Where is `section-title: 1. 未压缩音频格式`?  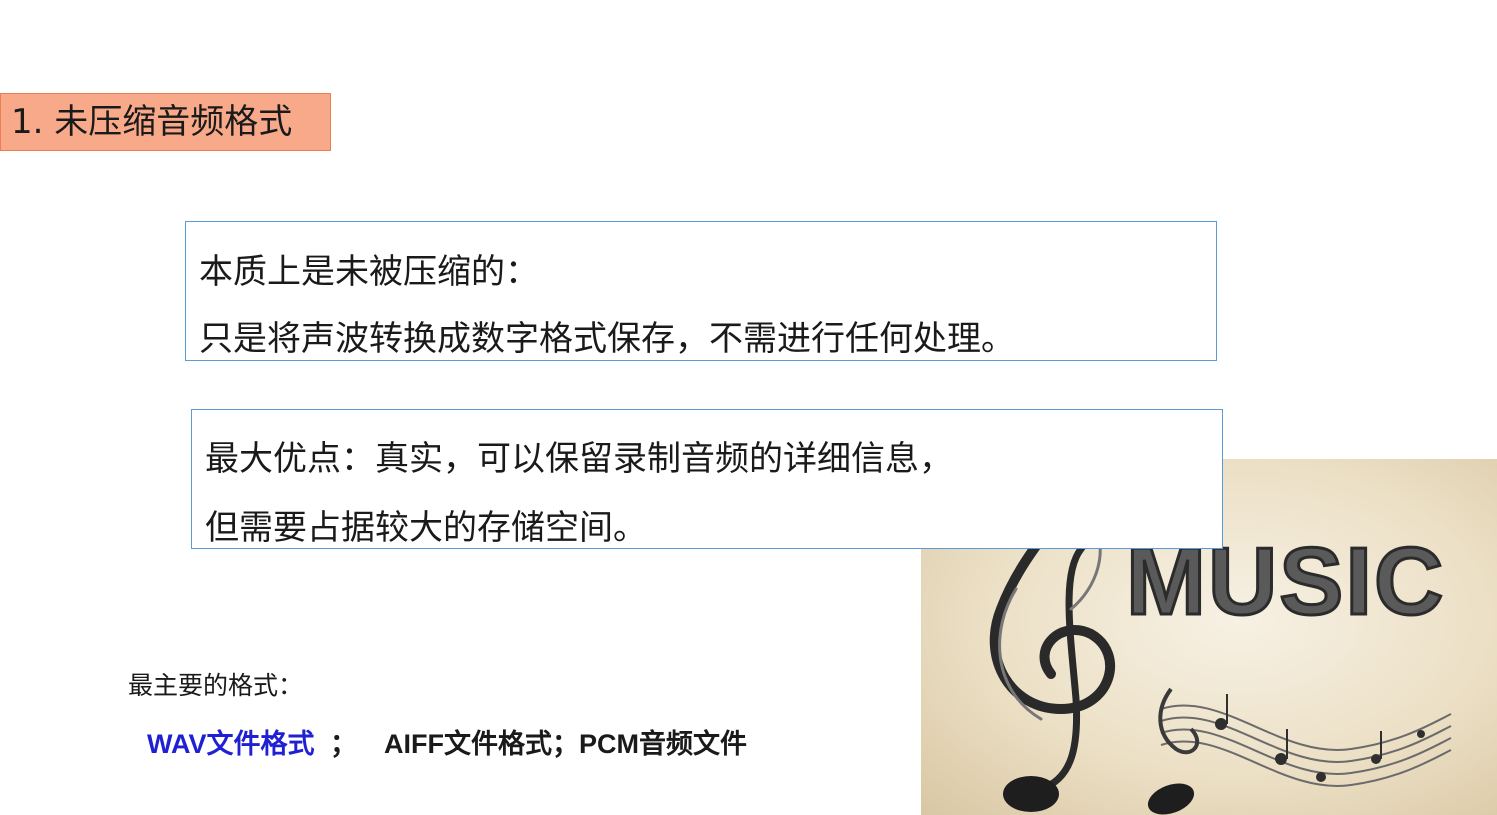
section-title: 1. 未压缩音频格式 is located at coordinates (165, 122).